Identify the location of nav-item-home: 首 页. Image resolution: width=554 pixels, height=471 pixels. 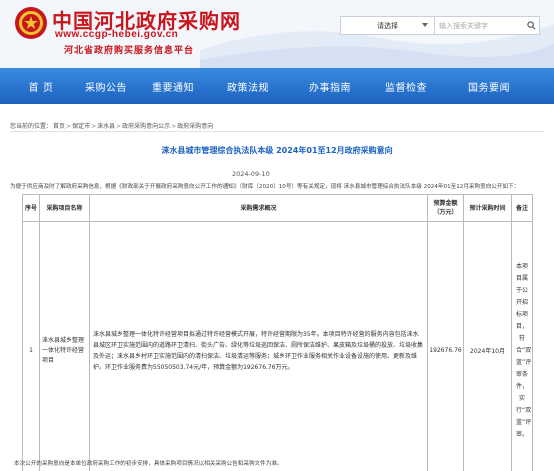
(36, 86).